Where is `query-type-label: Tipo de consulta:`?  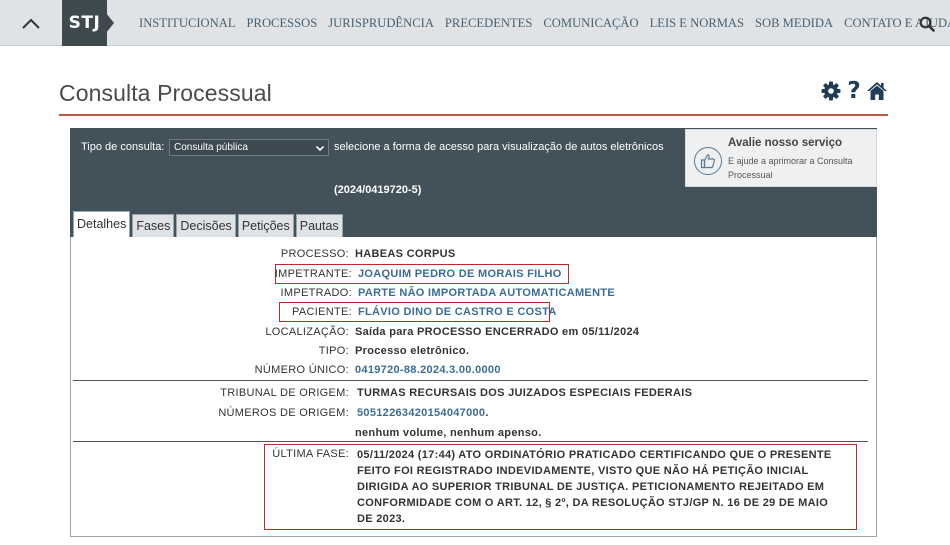 query-type-label: Tipo de consulta: is located at coordinates (123, 147).